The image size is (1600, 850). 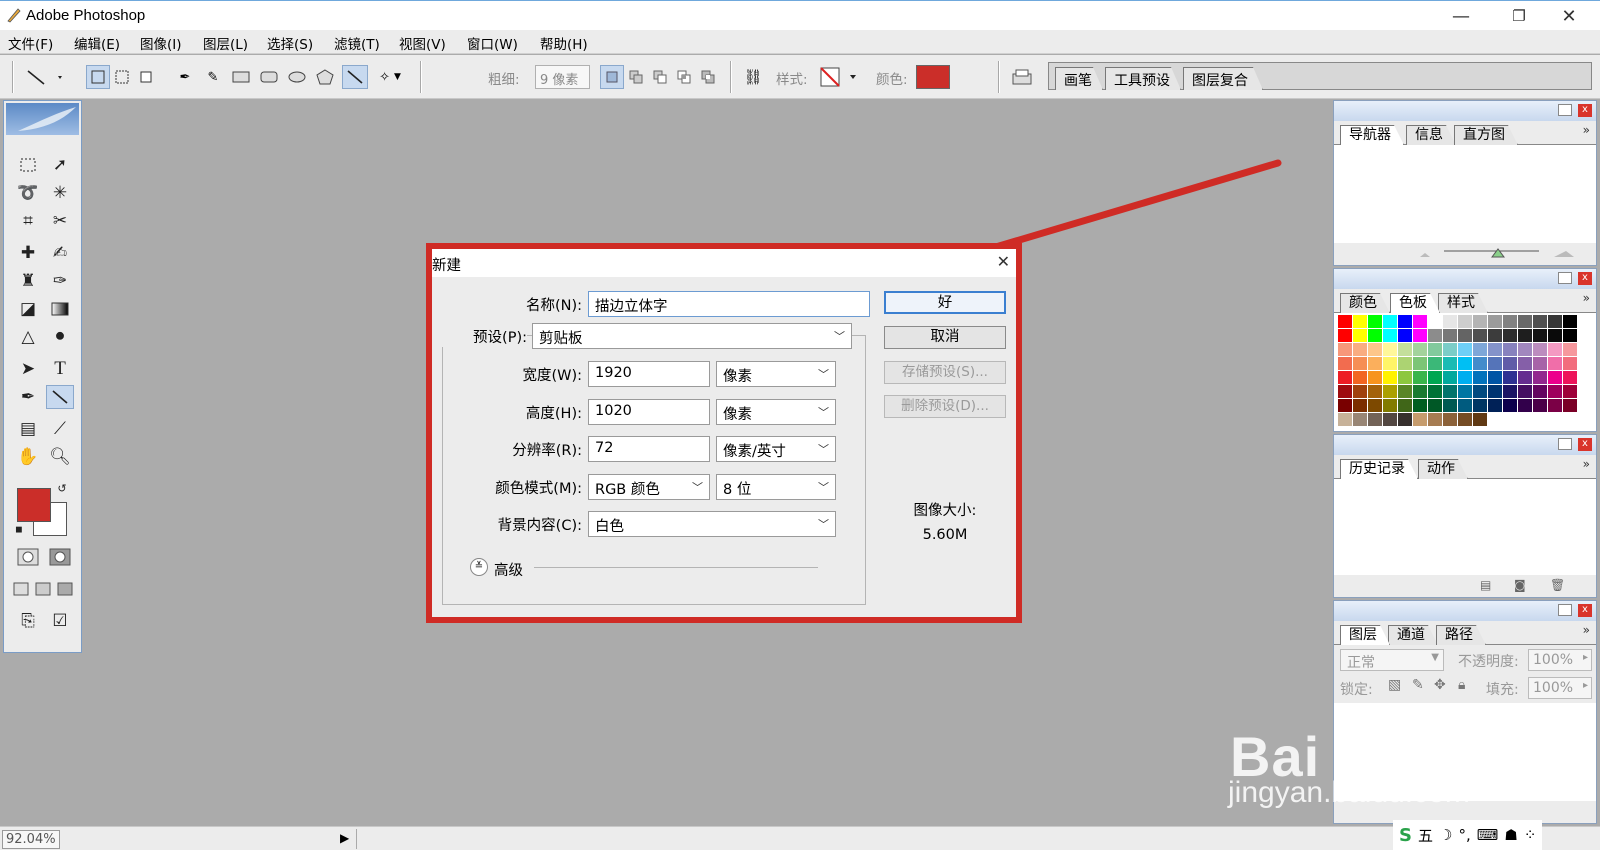 What do you see at coordinates (28, 221) in the screenshot?
I see `crop-tool: ⌗` at bounding box center [28, 221].